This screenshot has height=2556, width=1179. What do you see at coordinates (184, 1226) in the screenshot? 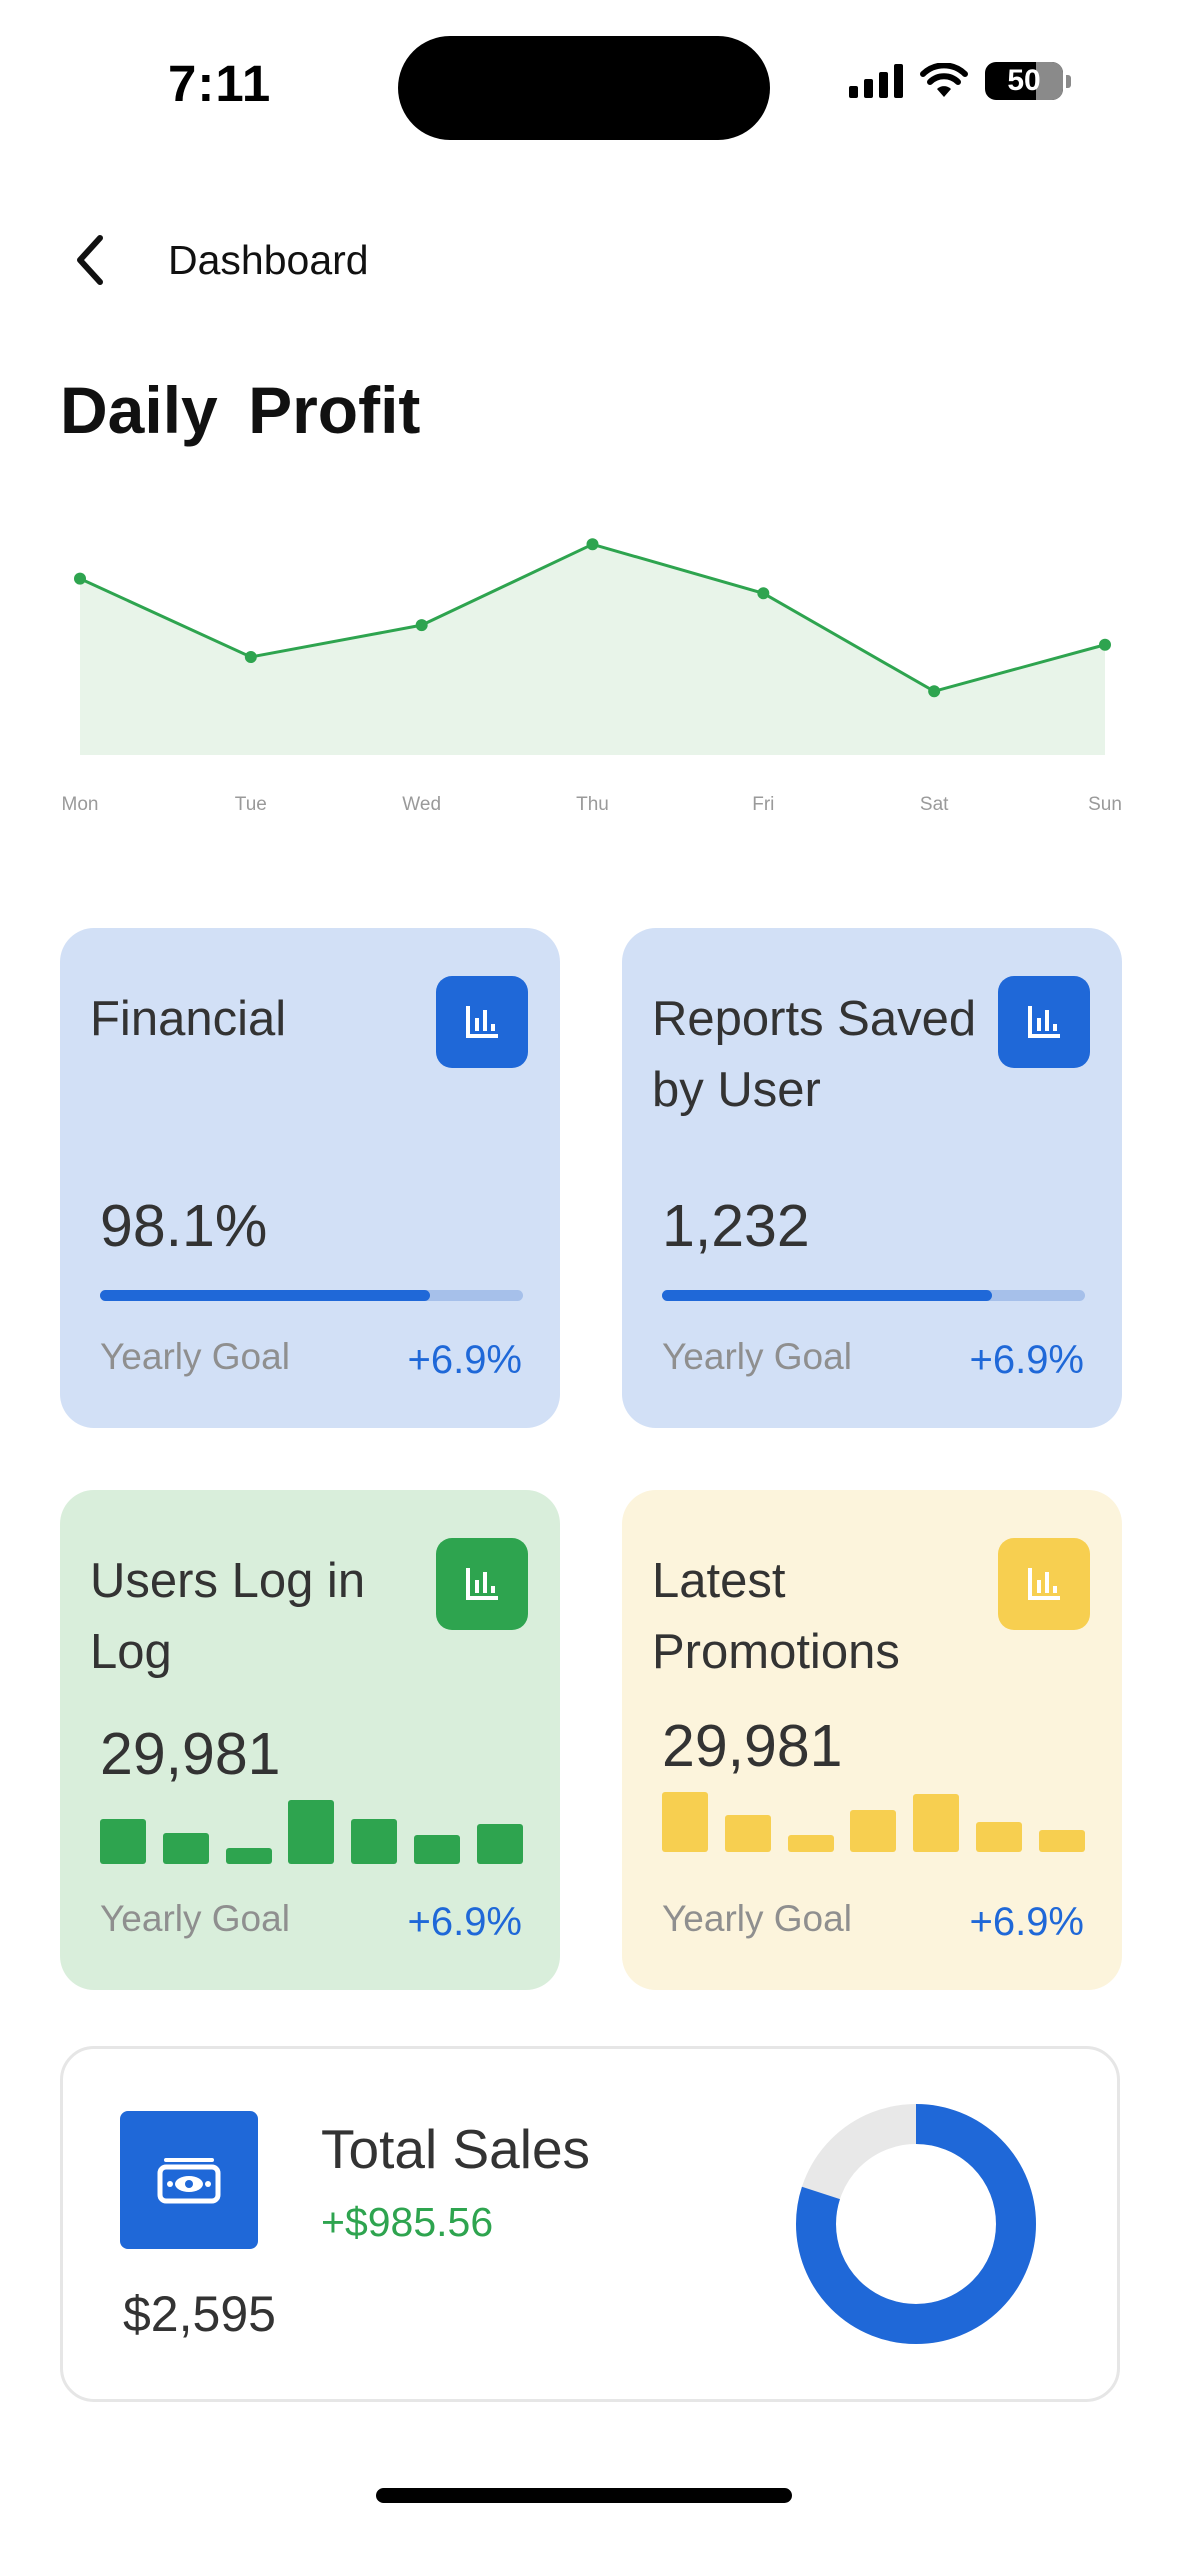
I see `card-value: 98.1%` at bounding box center [184, 1226].